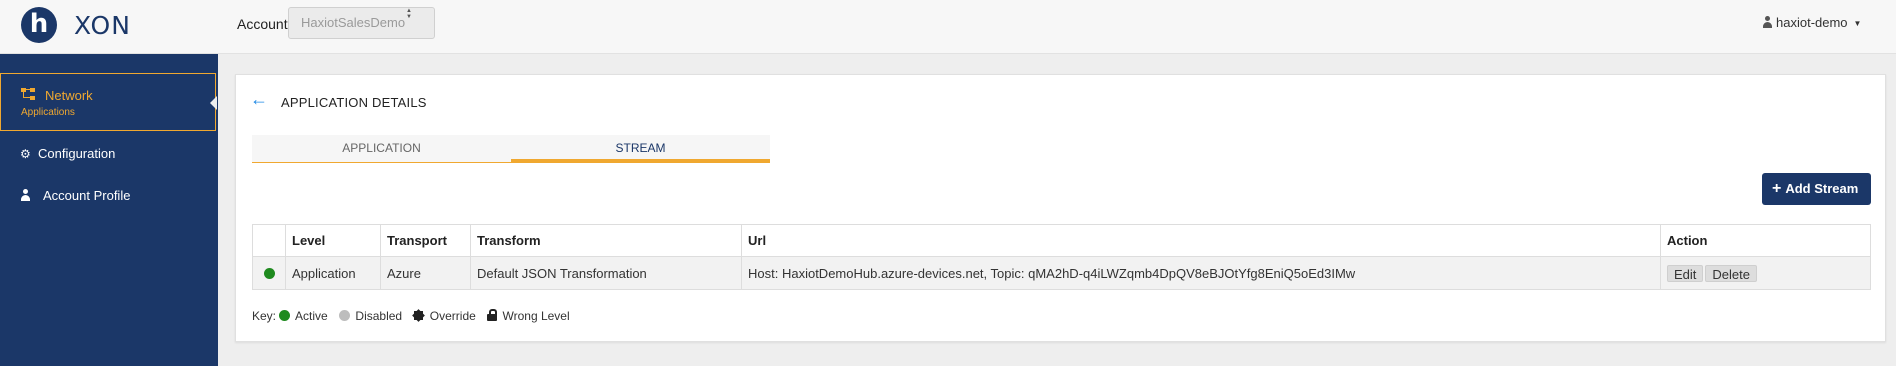 Image resolution: width=1896 pixels, height=366 pixels. I want to click on page-title: APPLICATION DETAILS, so click(354, 102).